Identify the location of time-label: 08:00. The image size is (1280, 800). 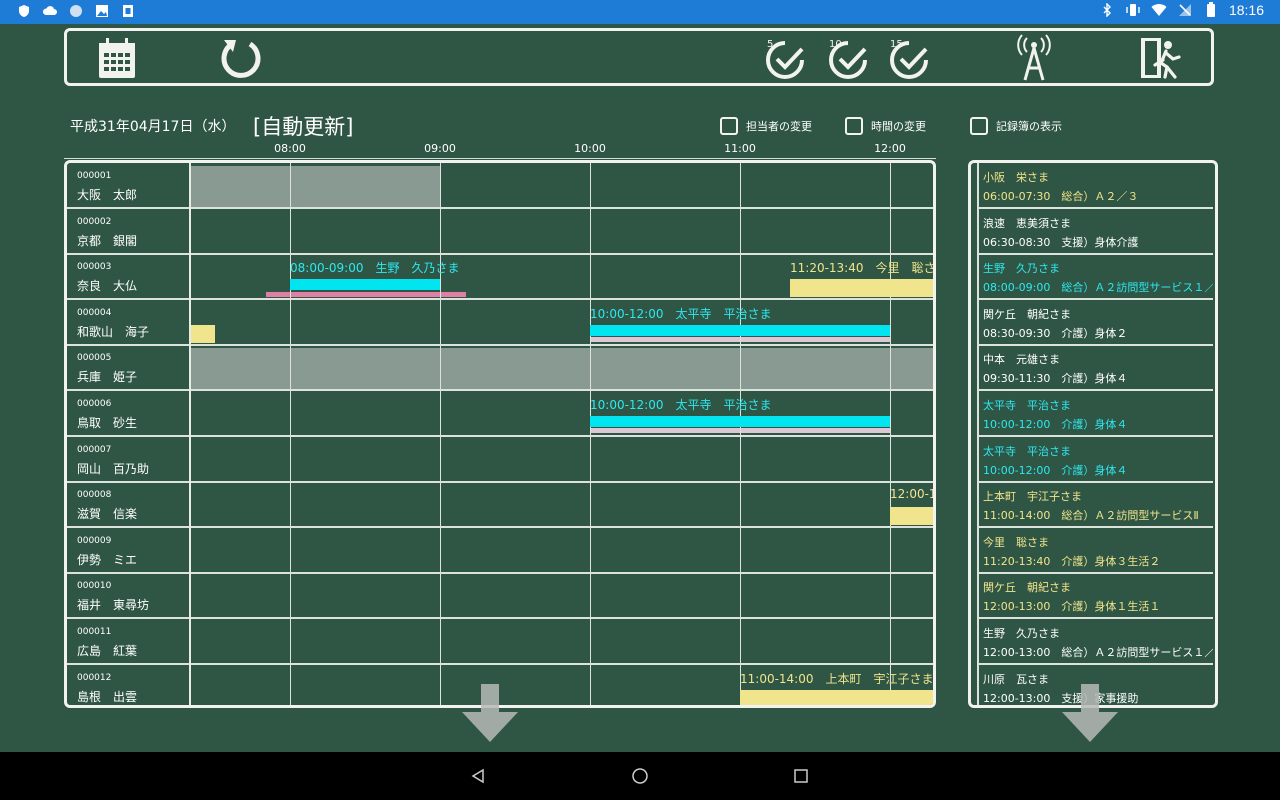
(290, 148).